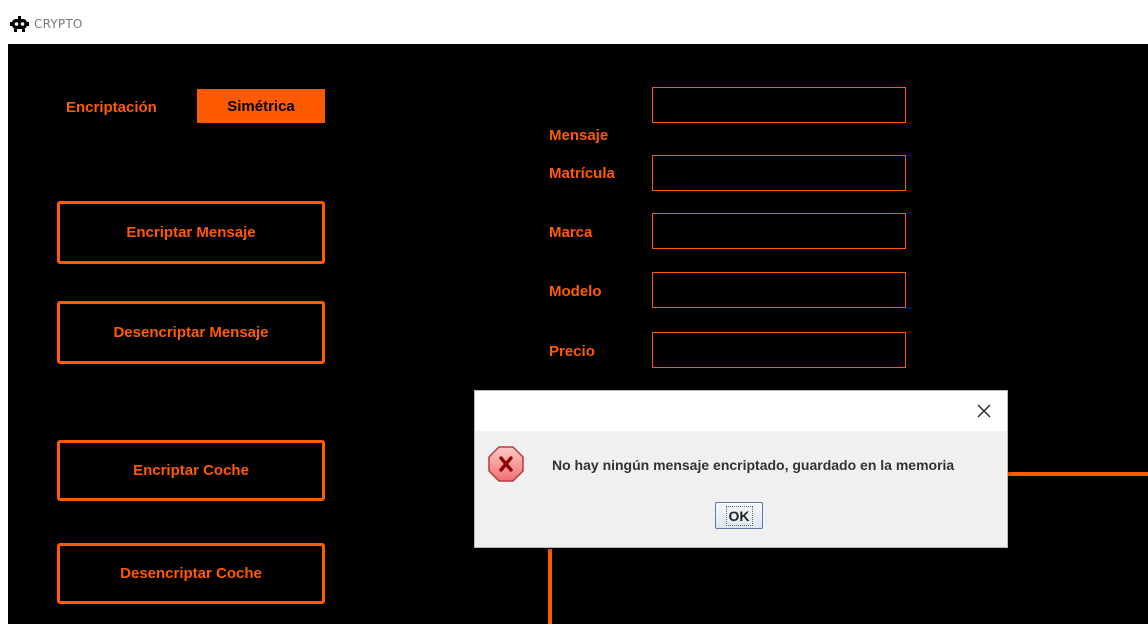 The width and height of the screenshot is (1148, 624). I want to click on window-title: CRYPTO, so click(58, 24).